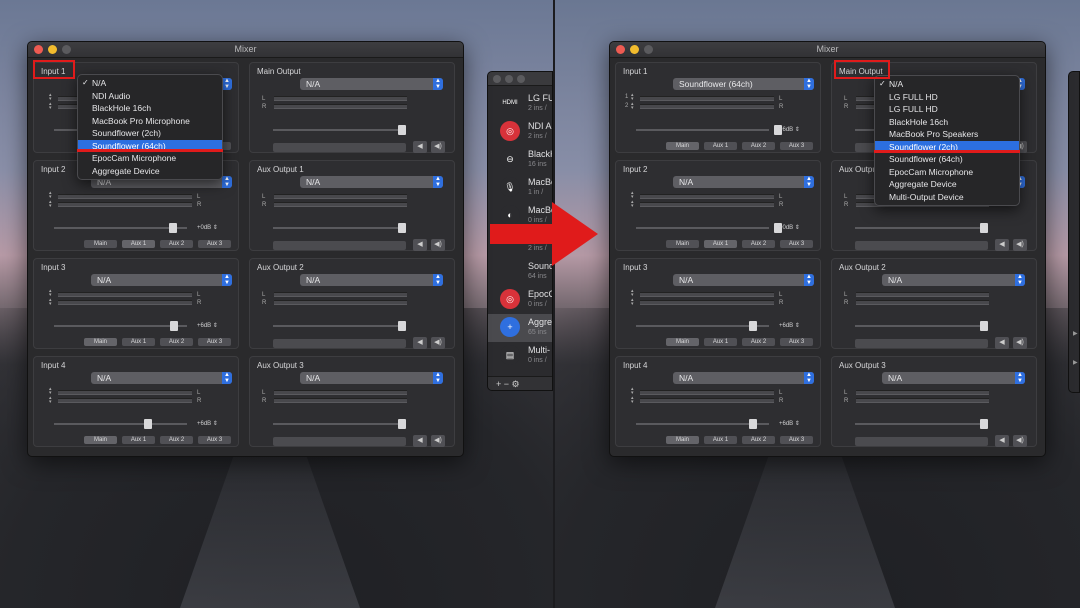  What do you see at coordinates (947, 134) in the screenshot?
I see `menu-item: MacBook Pro Speakers` at bounding box center [947, 134].